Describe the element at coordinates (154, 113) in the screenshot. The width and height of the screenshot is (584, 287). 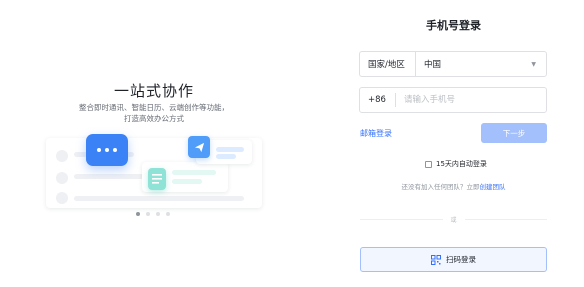
I see `promo-description: 整合即时通讯、智能日历、云端创作等功能， 打造高效办公方式` at that location.